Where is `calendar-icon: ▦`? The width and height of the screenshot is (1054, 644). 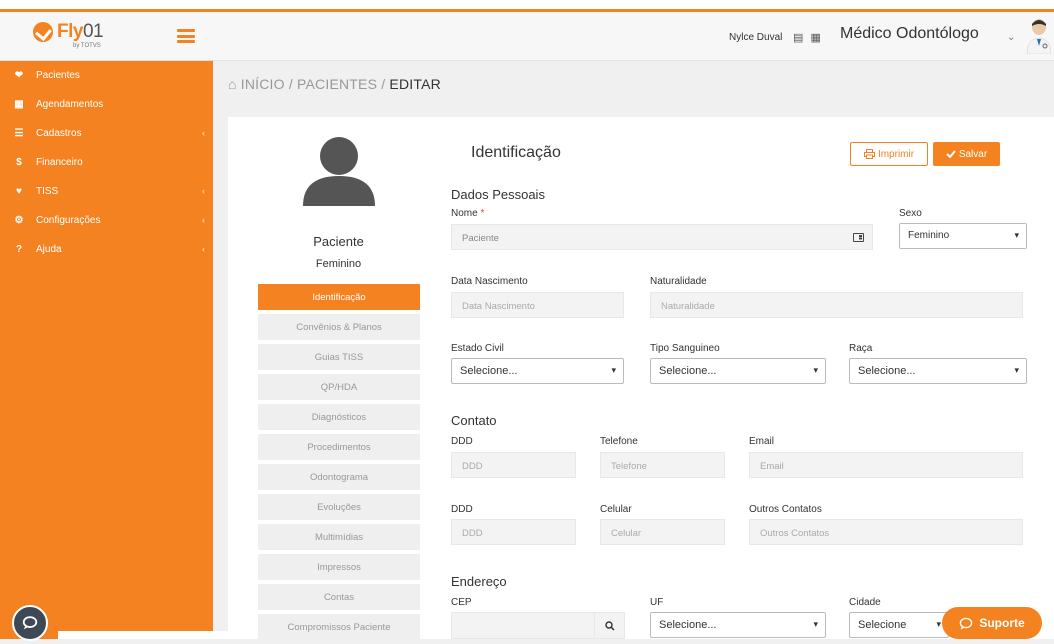 calendar-icon: ▦ is located at coordinates (19, 104).